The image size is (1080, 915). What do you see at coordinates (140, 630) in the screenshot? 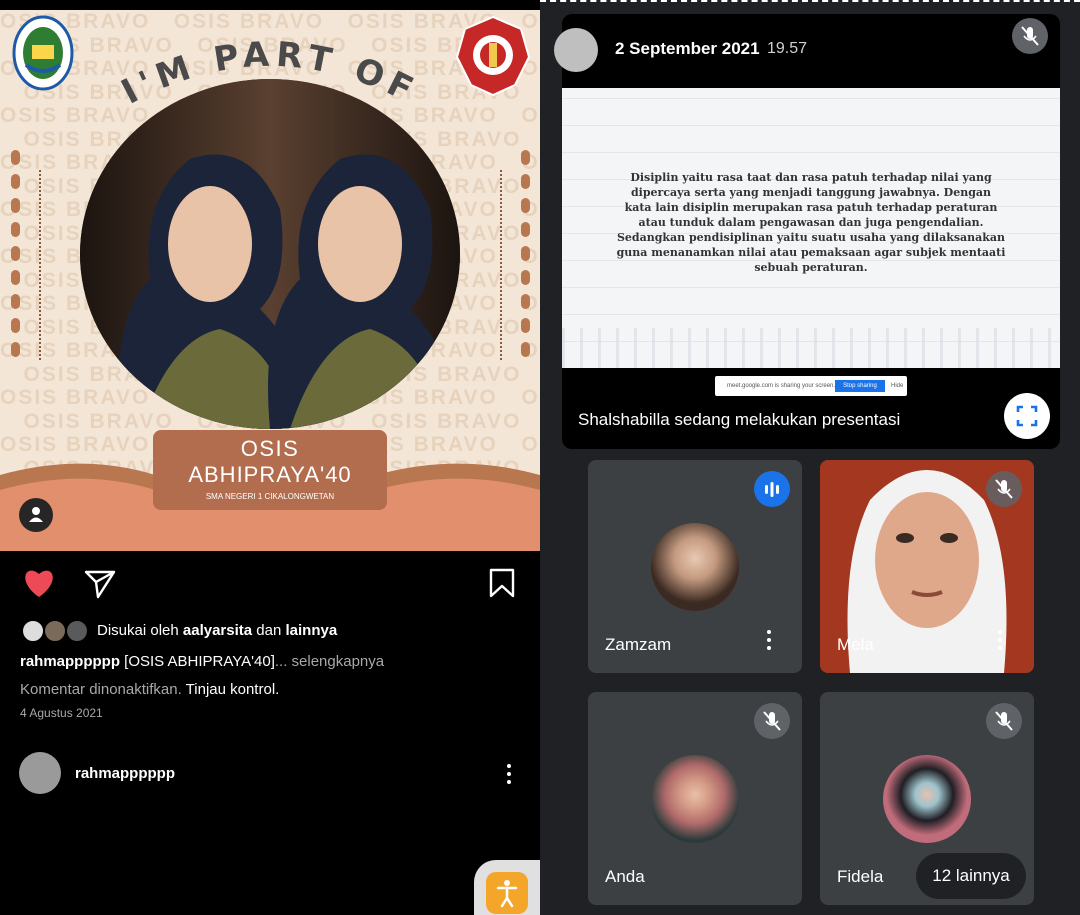
I see `likes-prefix: Disukai oleh` at bounding box center [140, 630].